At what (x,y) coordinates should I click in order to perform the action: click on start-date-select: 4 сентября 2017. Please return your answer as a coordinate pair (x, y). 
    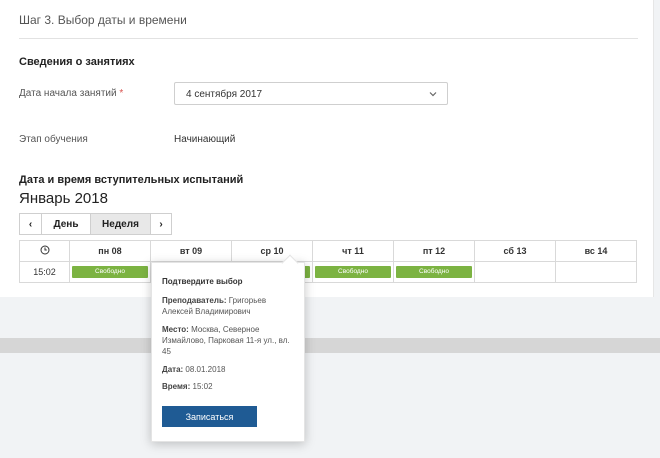
    Looking at the image, I should click on (311, 93).